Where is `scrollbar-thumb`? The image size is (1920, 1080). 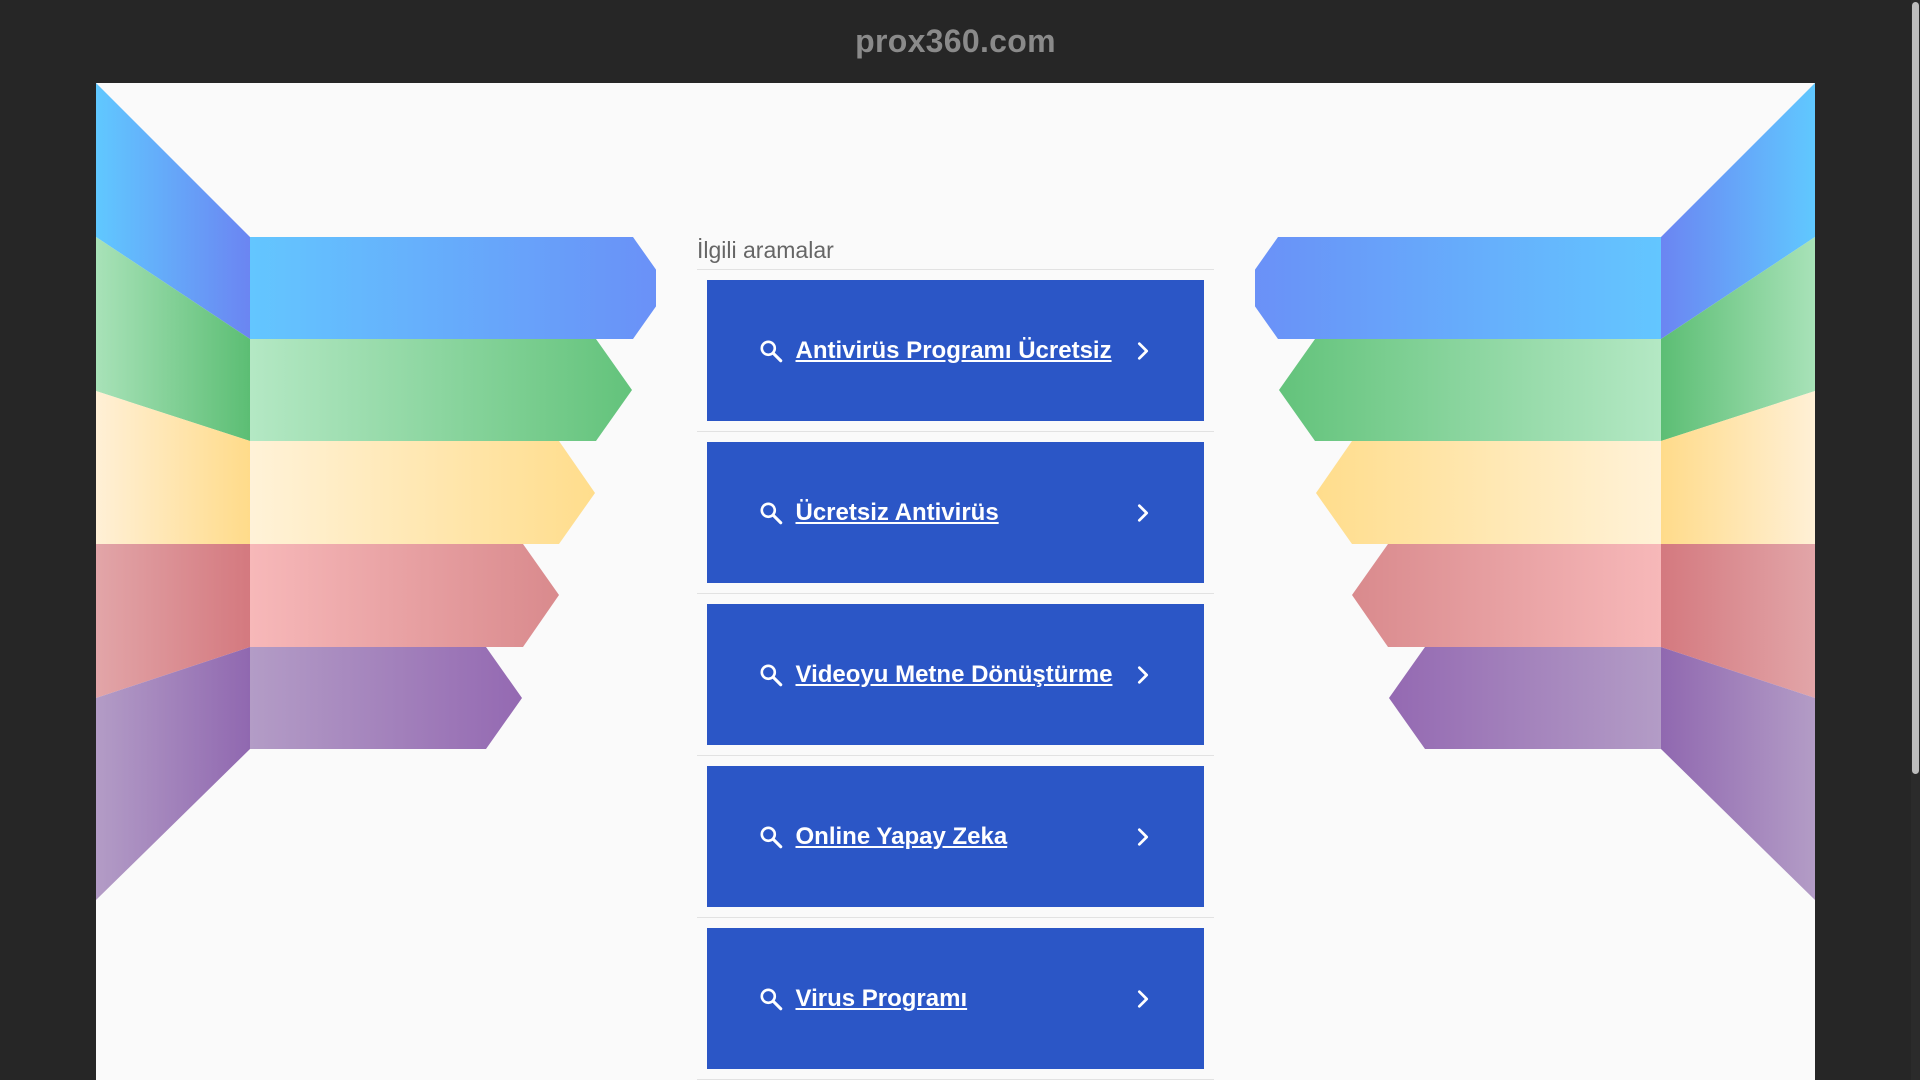 scrollbar-thumb is located at coordinates (1915, 388).